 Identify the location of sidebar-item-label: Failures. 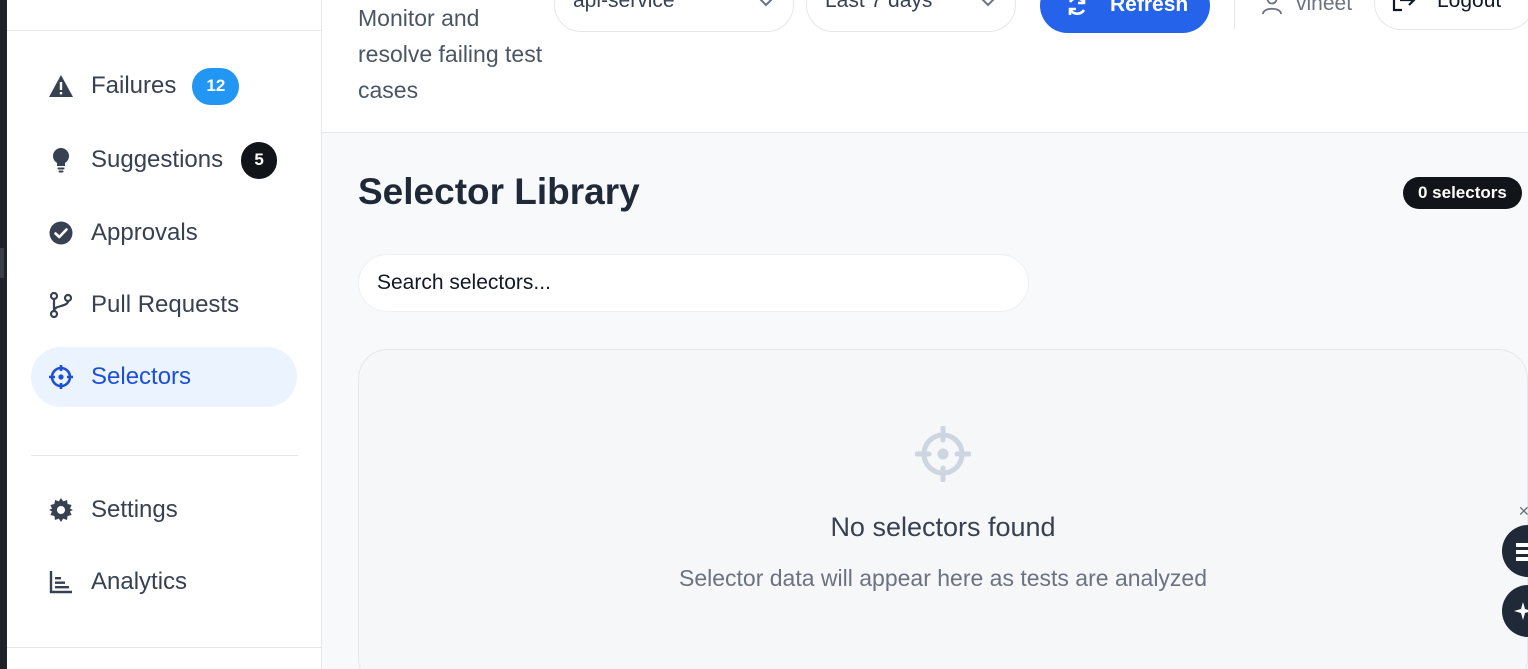
(134, 85).